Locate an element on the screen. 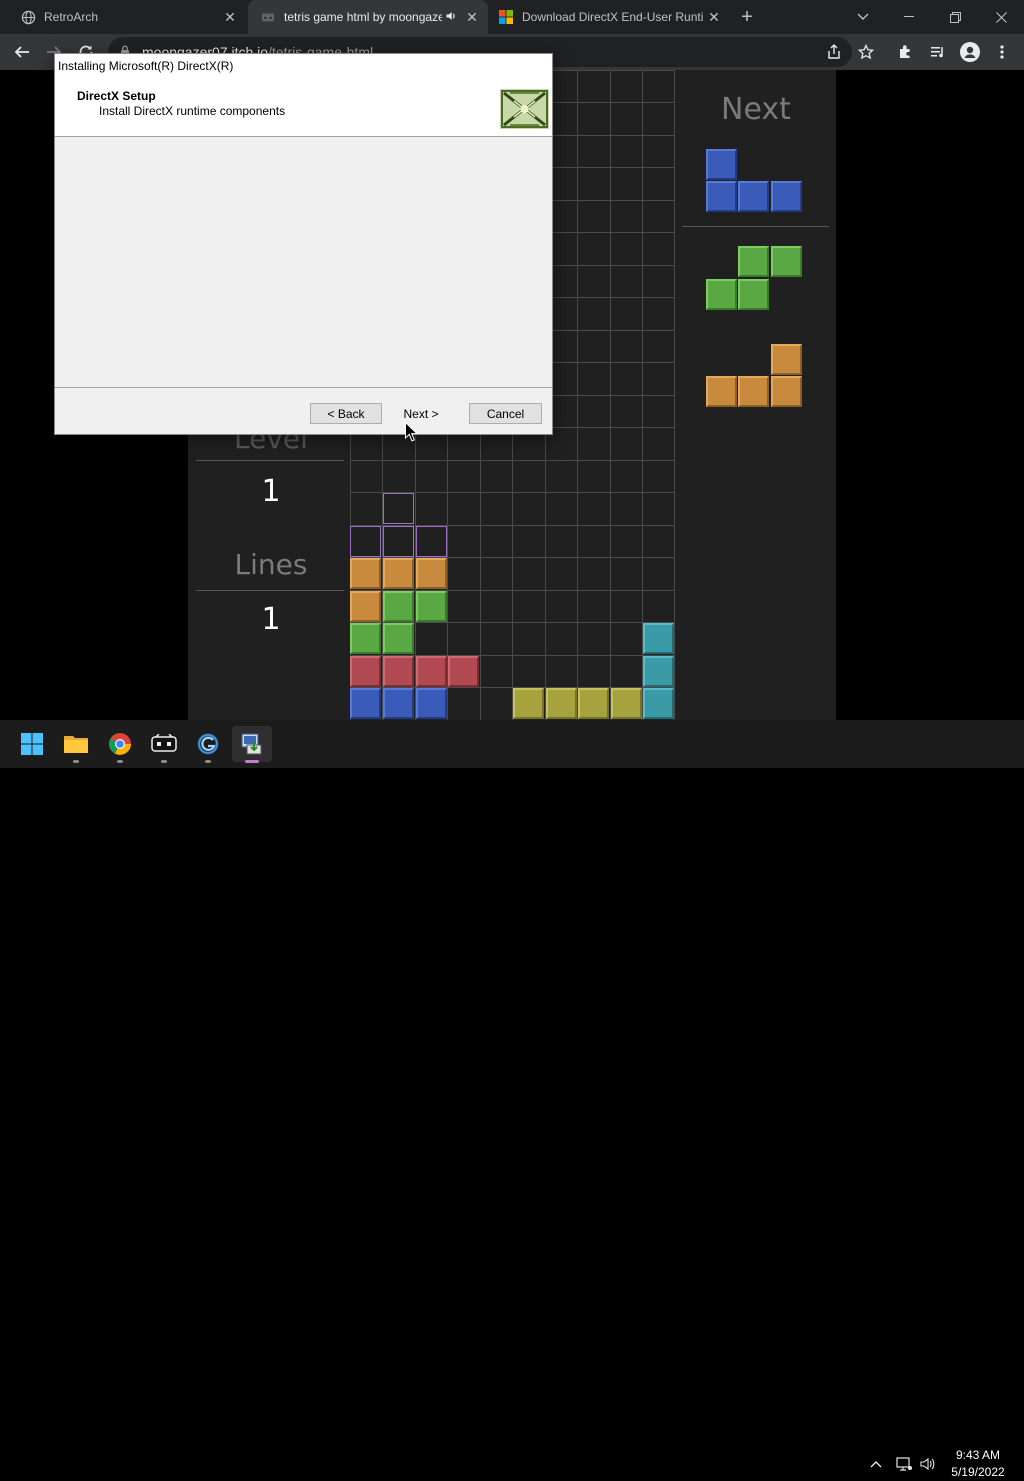 Image resolution: width=1024 pixels, height=1481 pixels. tab-directx-download: Download DirectX End-User Runtime ✕ is located at coordinates (609, 17).